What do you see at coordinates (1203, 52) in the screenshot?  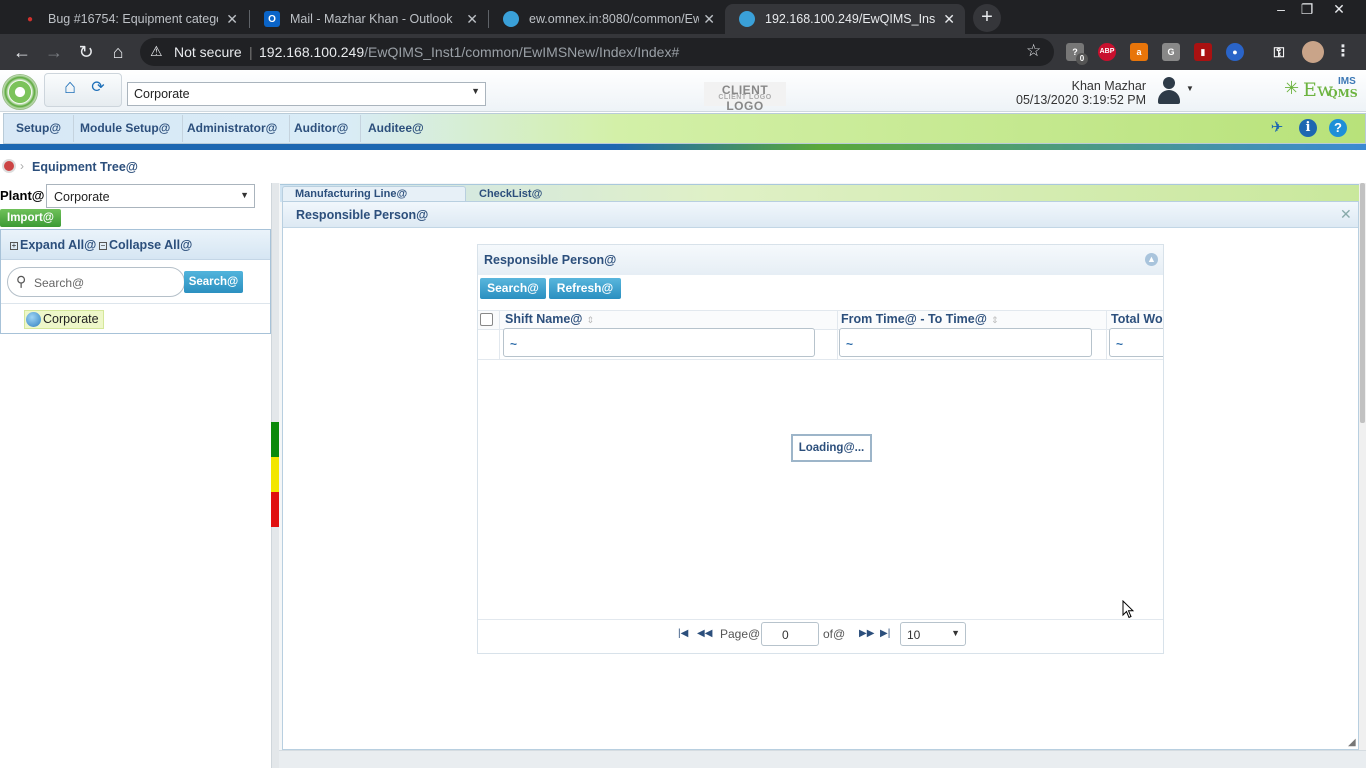 I see `pdf-extension-icon: ▮` at bounding box center [1203, 52].